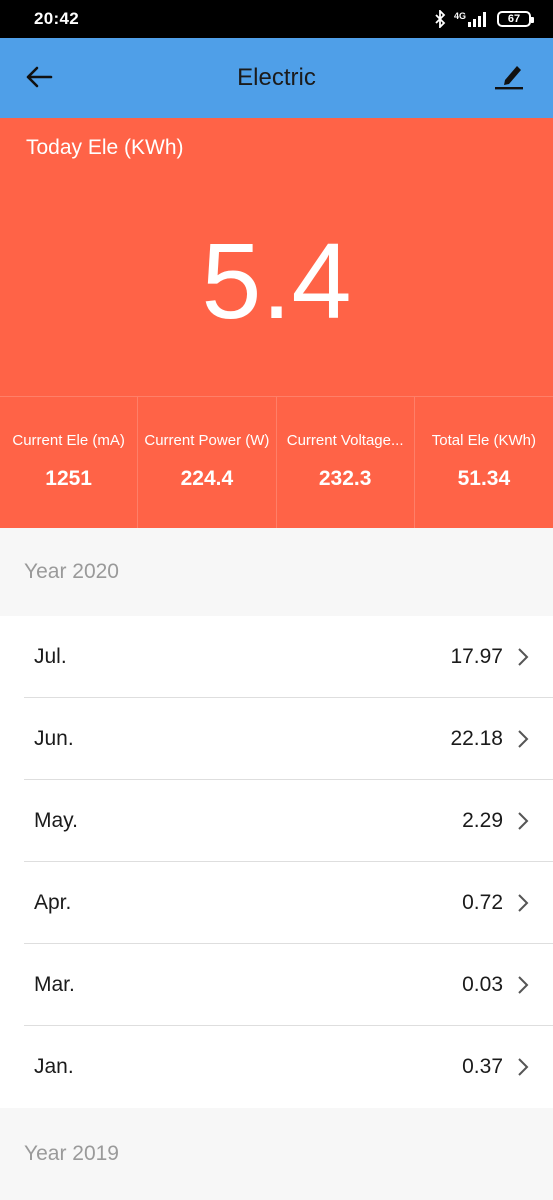 The image size is (553, 1200). Describe the element at coordinates (476, 656) in the screenshot. I see `month-value: 17.97` at that location.